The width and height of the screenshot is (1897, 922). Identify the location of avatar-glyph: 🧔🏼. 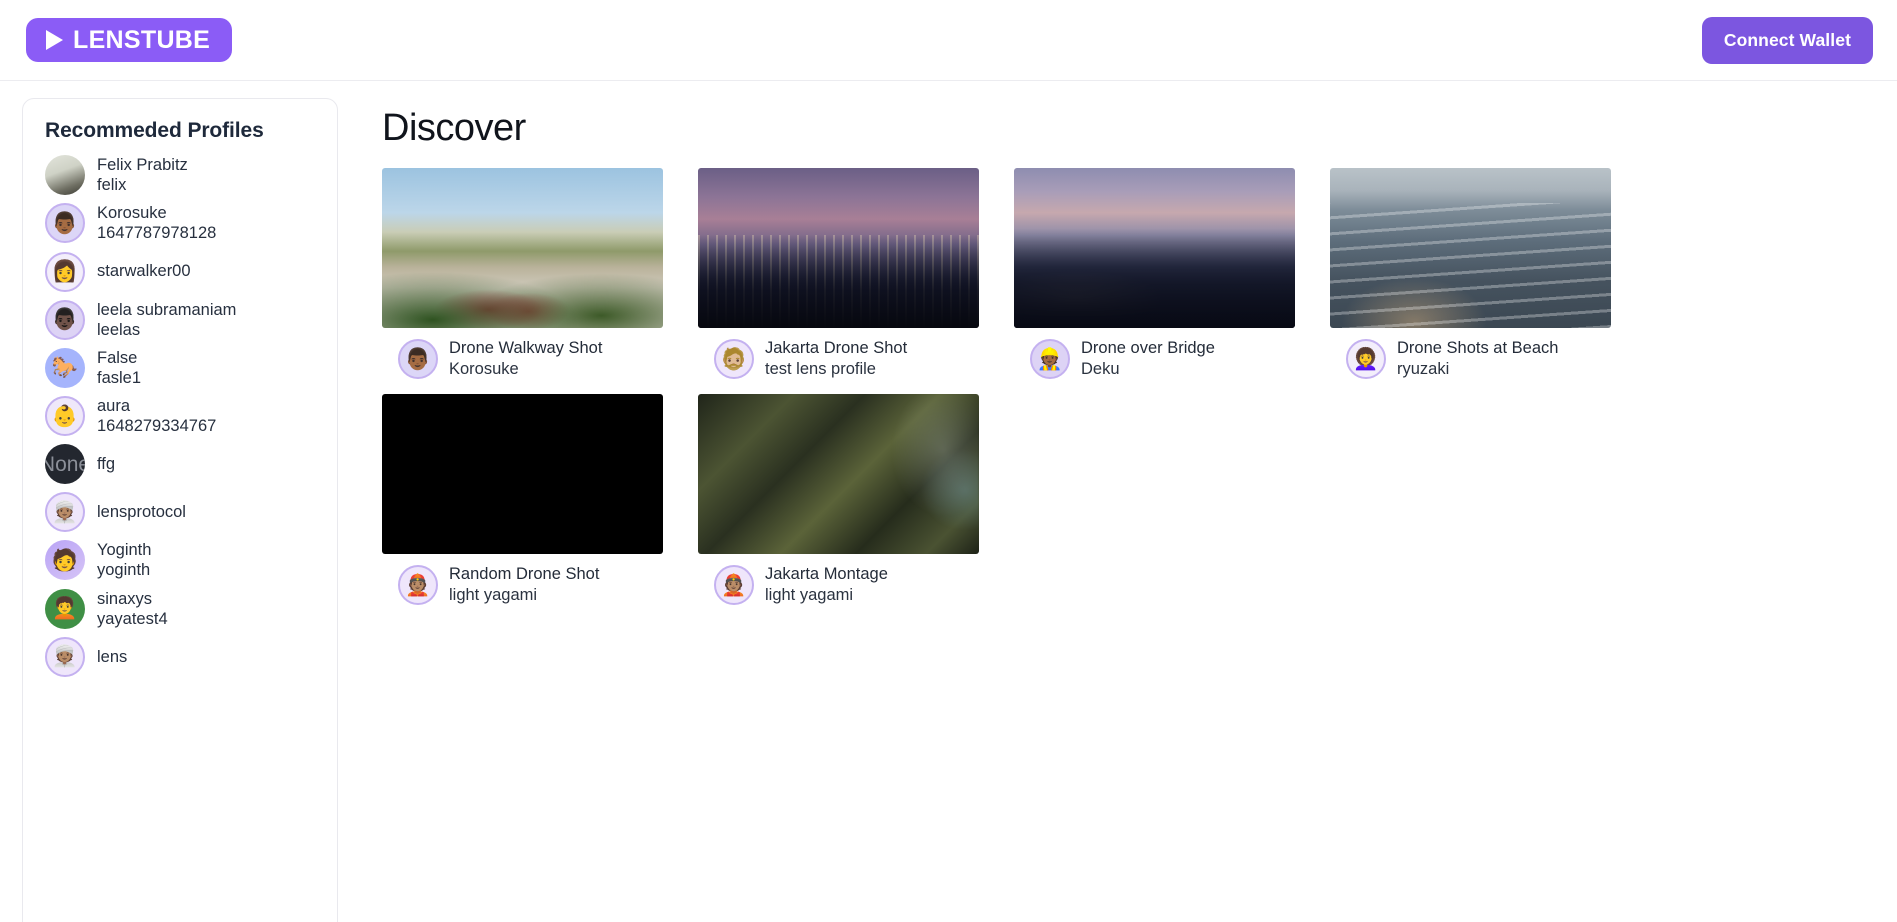
(734, 359).